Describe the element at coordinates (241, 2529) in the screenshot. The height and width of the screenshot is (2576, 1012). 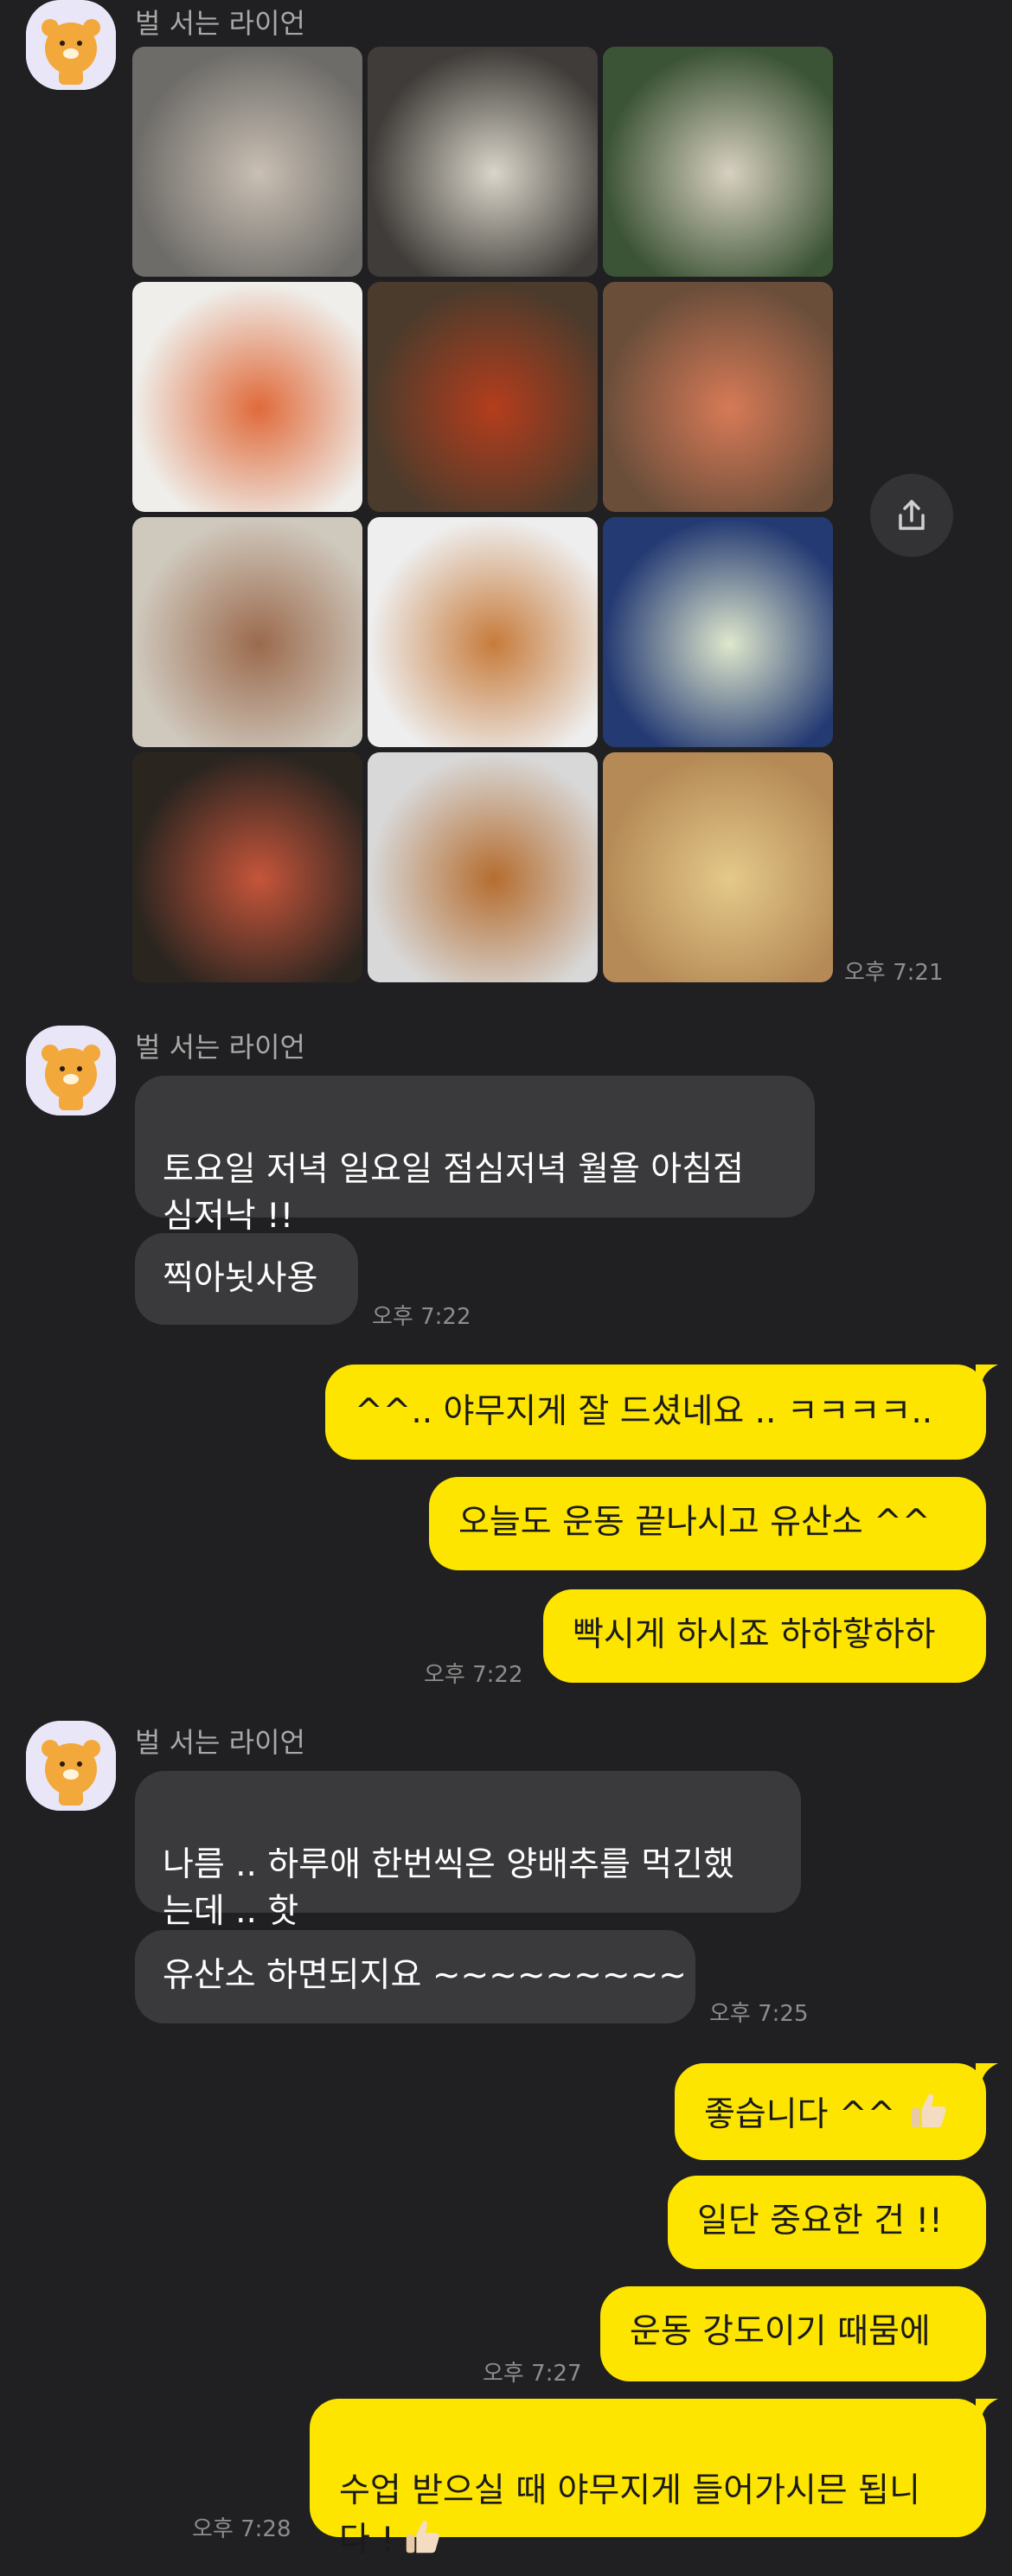
I see `message-time: 오후 7:28` at that location.